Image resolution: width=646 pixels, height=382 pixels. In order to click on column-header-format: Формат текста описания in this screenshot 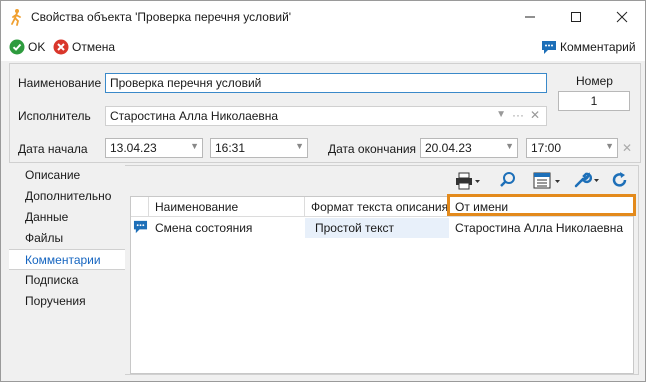, I will do `click(377, 207)`.